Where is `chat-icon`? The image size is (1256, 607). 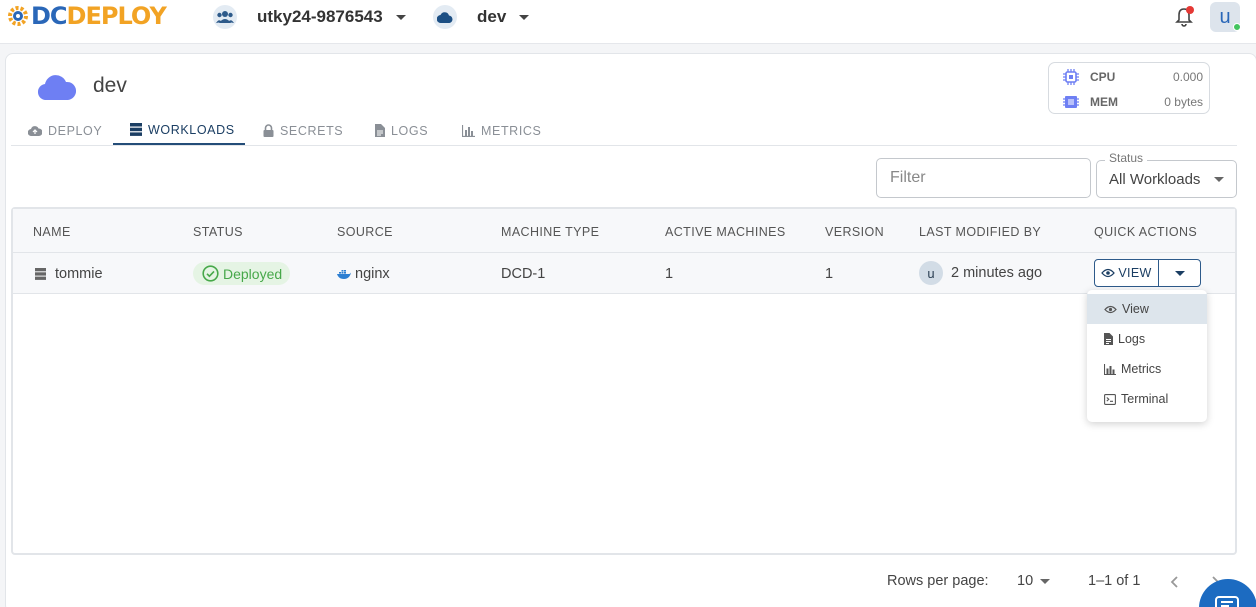 chat-icon is located at coordinates (1227, 601).